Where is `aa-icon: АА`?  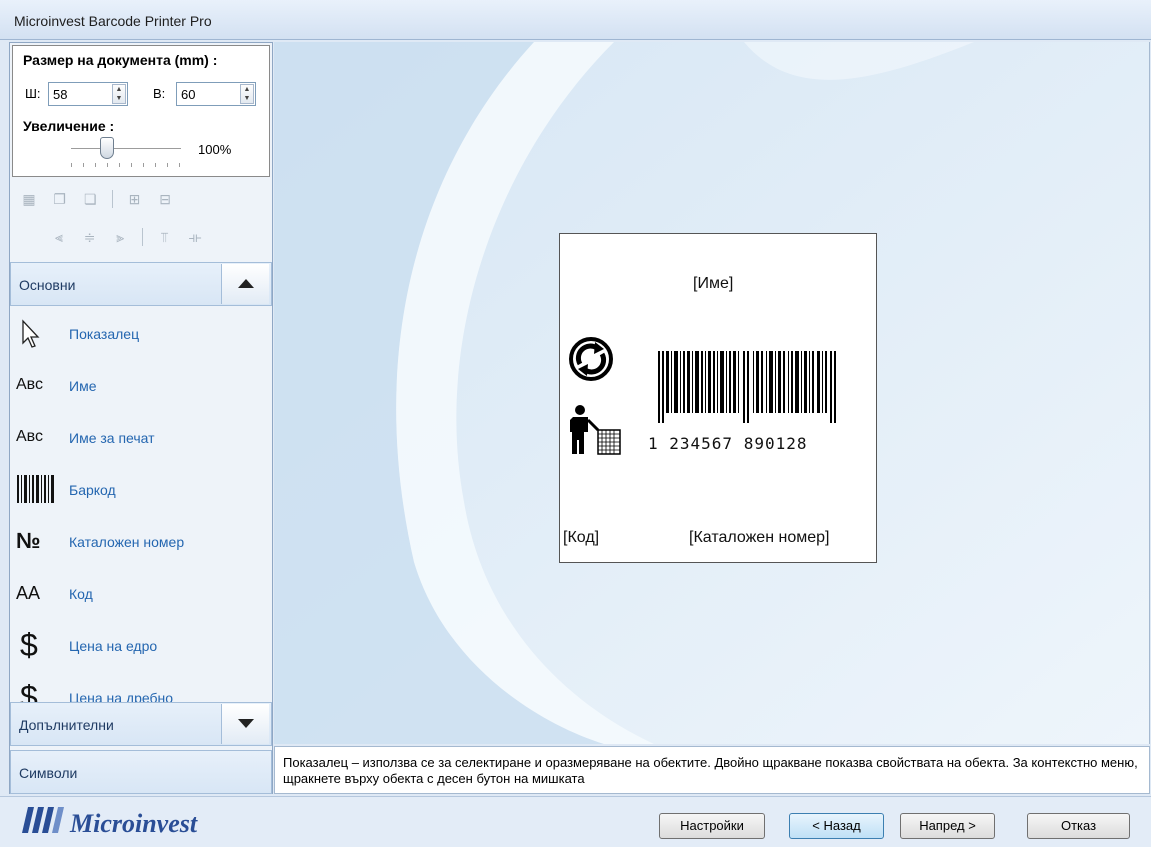
aa-icon: АА is located at coordinates (28, 593).